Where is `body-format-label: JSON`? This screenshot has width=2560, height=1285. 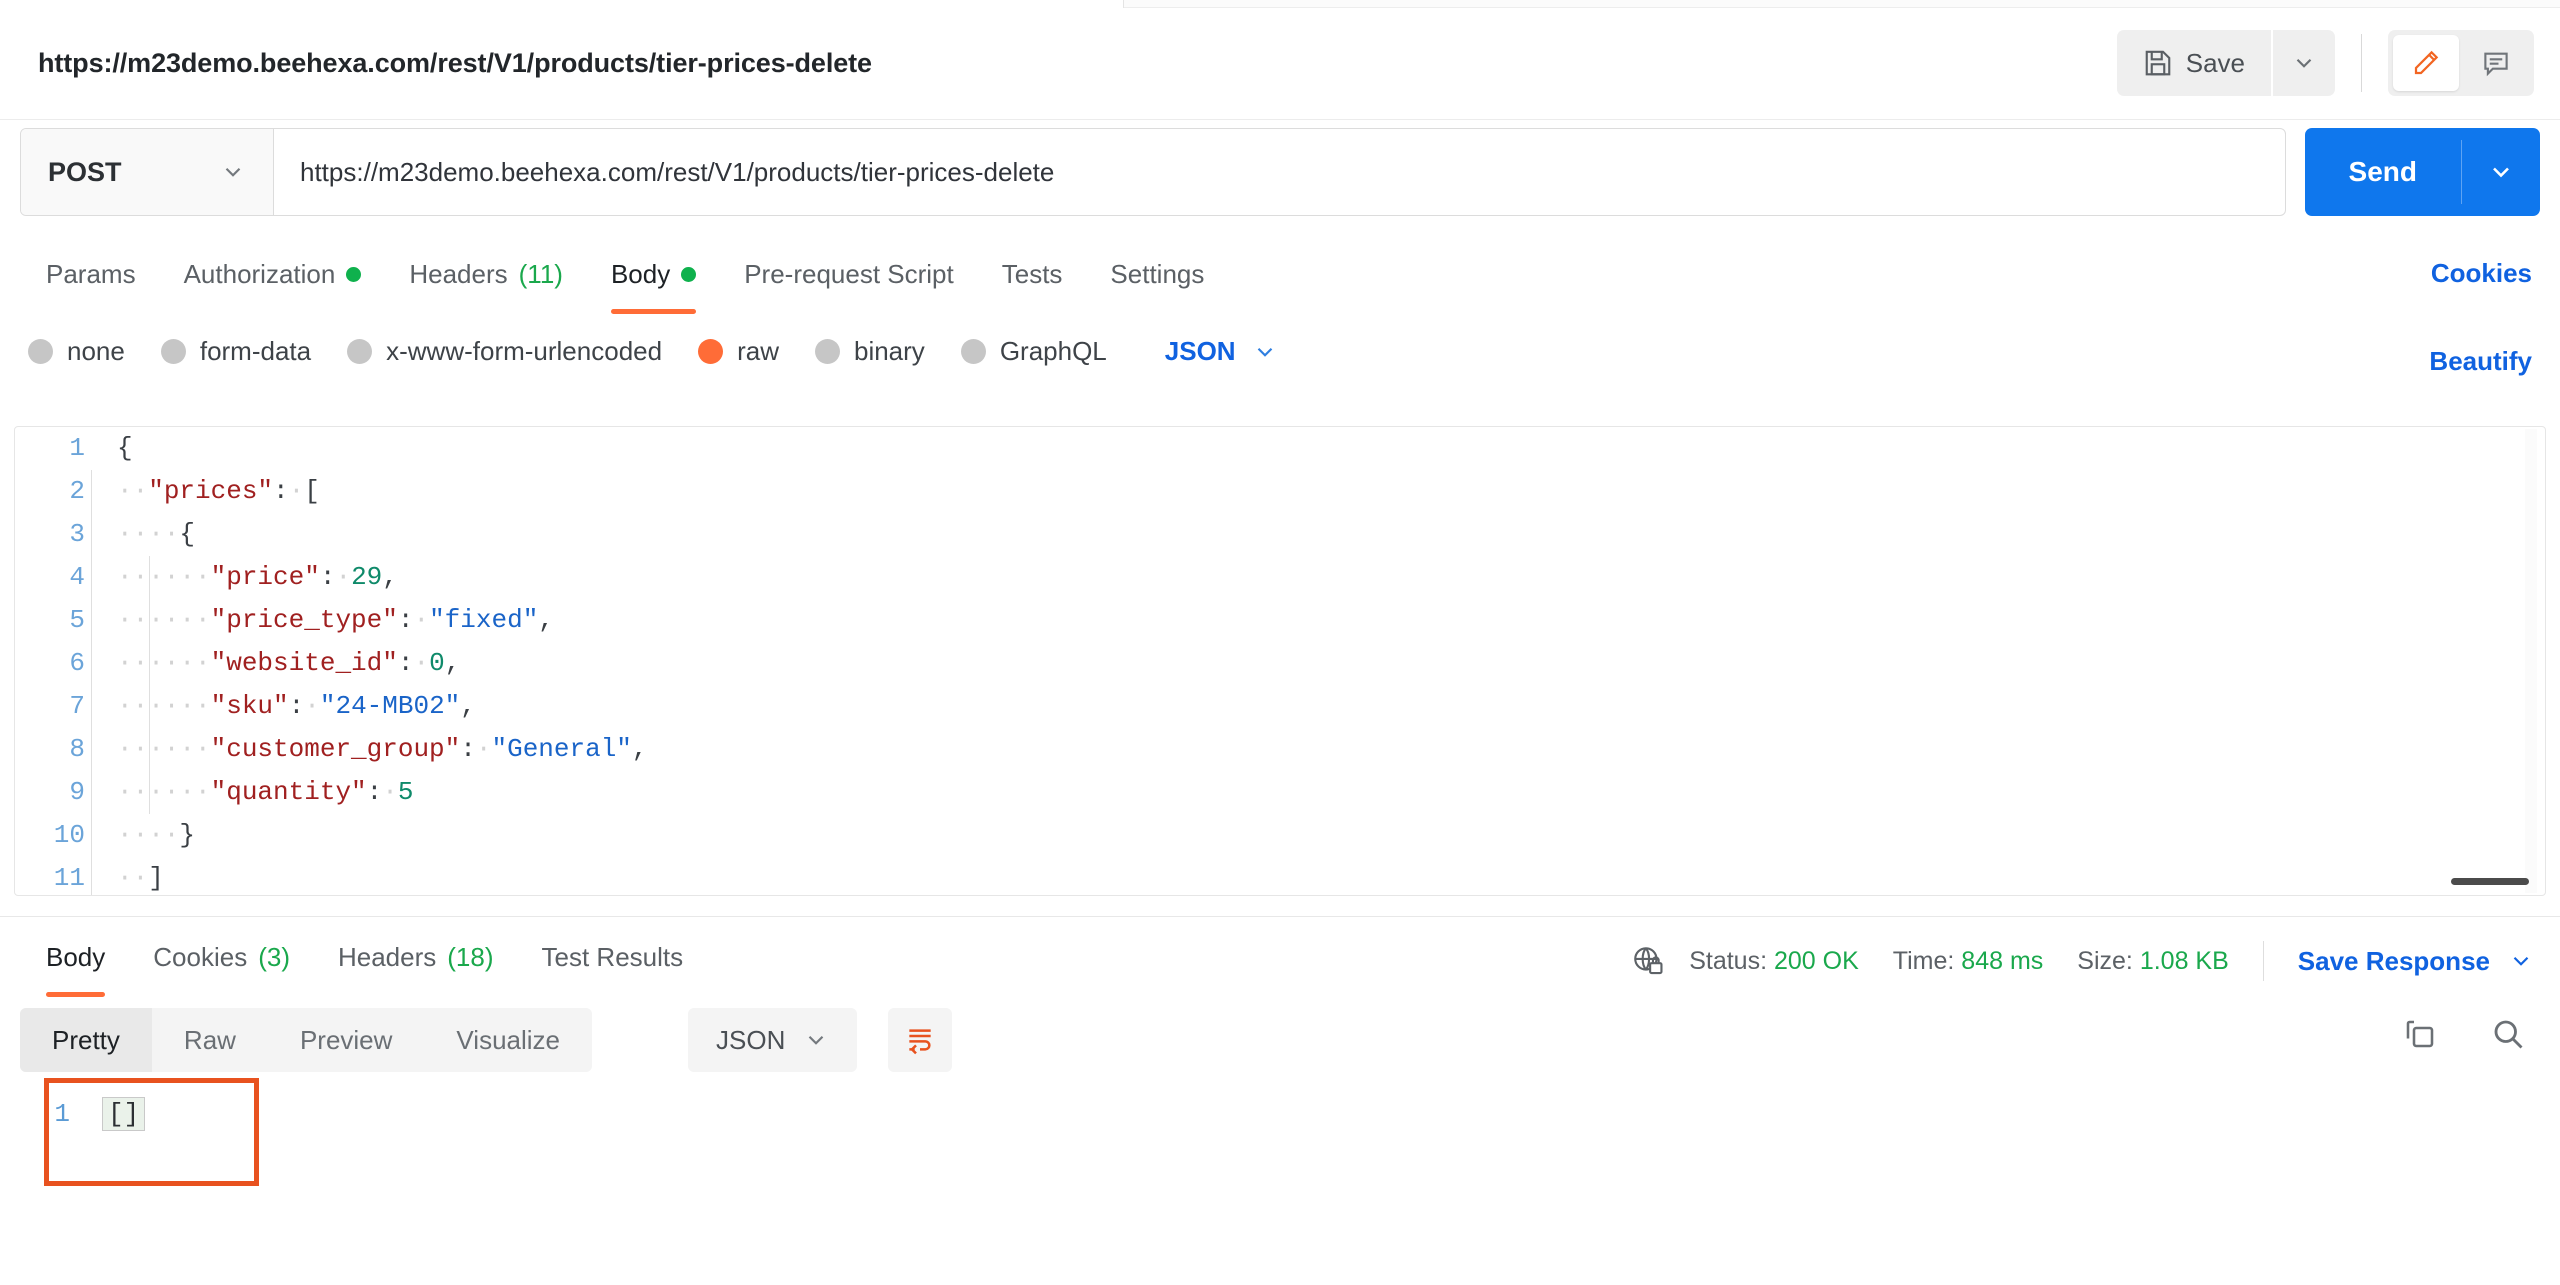
body-format-label: JSON is located at coordinates (1200, 351).